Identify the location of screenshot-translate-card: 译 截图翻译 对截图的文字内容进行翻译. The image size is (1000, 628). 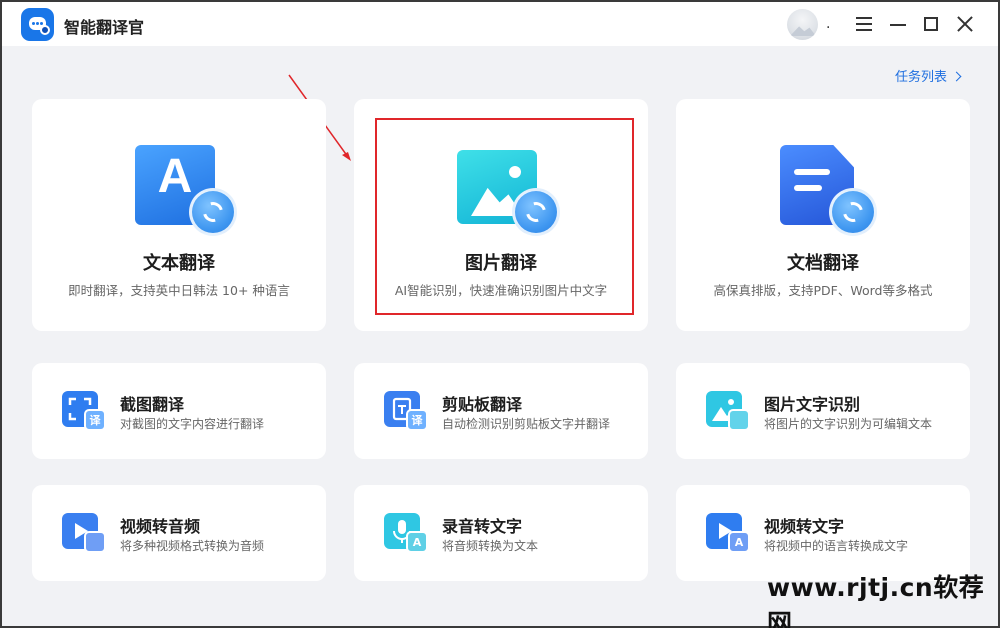
(179, 411).